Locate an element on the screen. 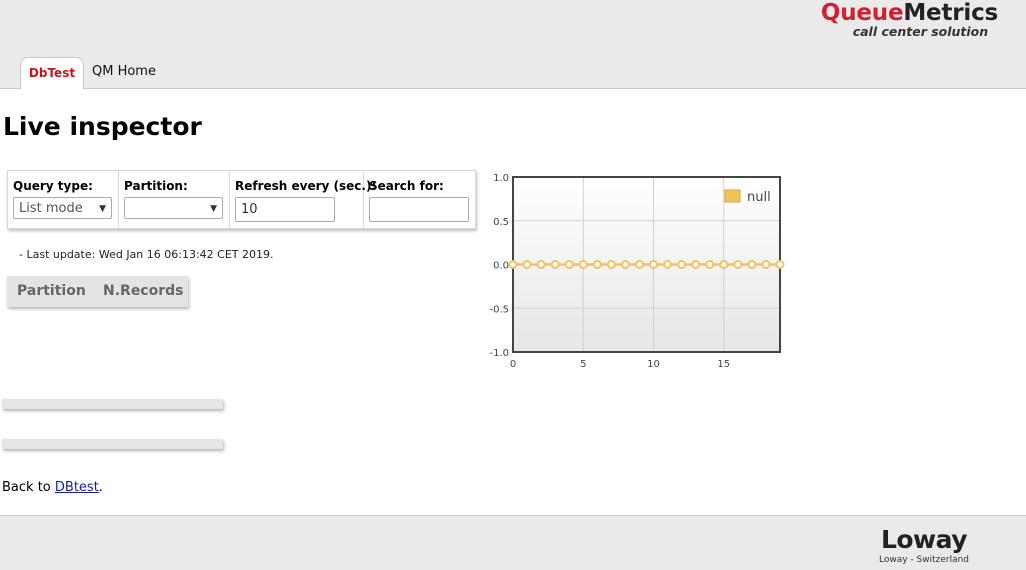 The width and height of the screenshot is (1026, 570). live-chart: 0 5 10 15 1.0 0.5 0.0 -0.5 -1.0 null is located at coordinates (637, 271).